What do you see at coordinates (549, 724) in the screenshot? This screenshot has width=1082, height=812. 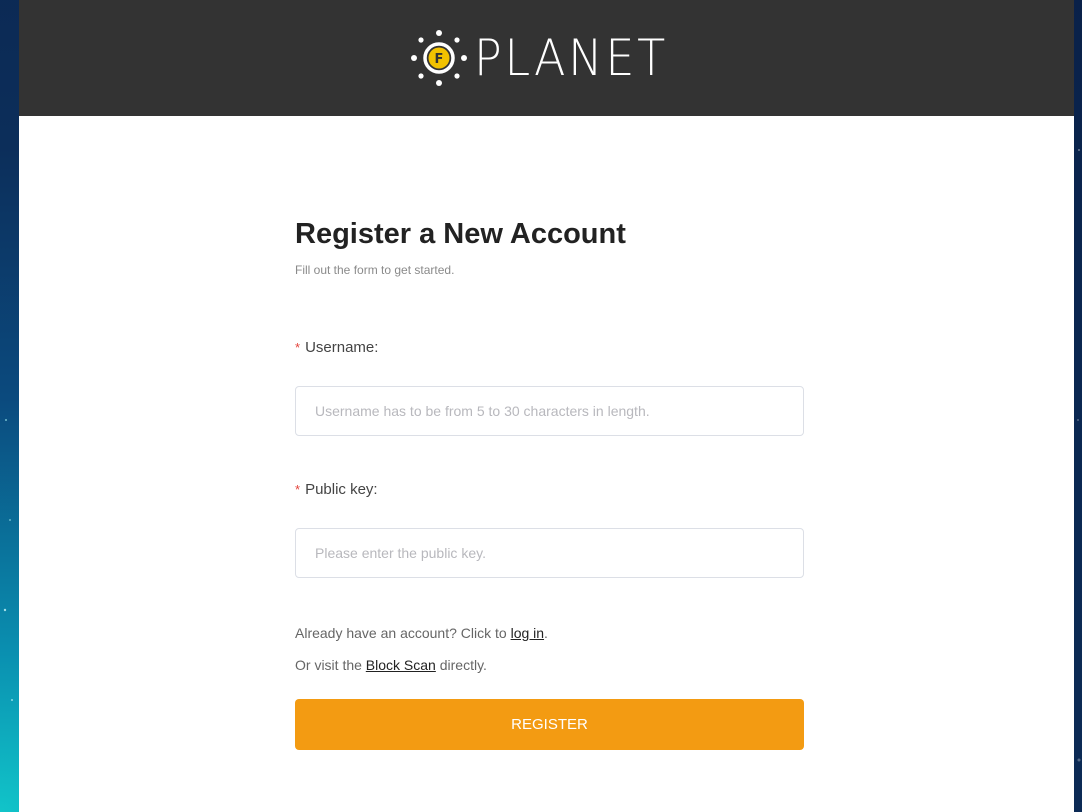 I see `register-button: REGISTER` at bounding box center [549, 724].